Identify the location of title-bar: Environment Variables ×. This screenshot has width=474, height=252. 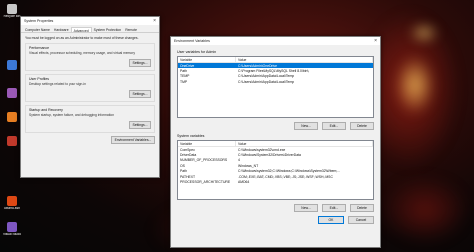
(275, 41).